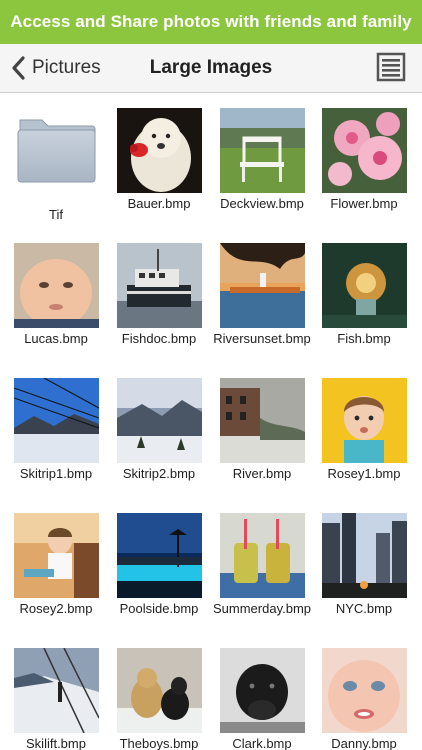 The height and width of the screenshot is (750, 422). I want to click on item-caption: Theboys.bmp, so click(159, 743).